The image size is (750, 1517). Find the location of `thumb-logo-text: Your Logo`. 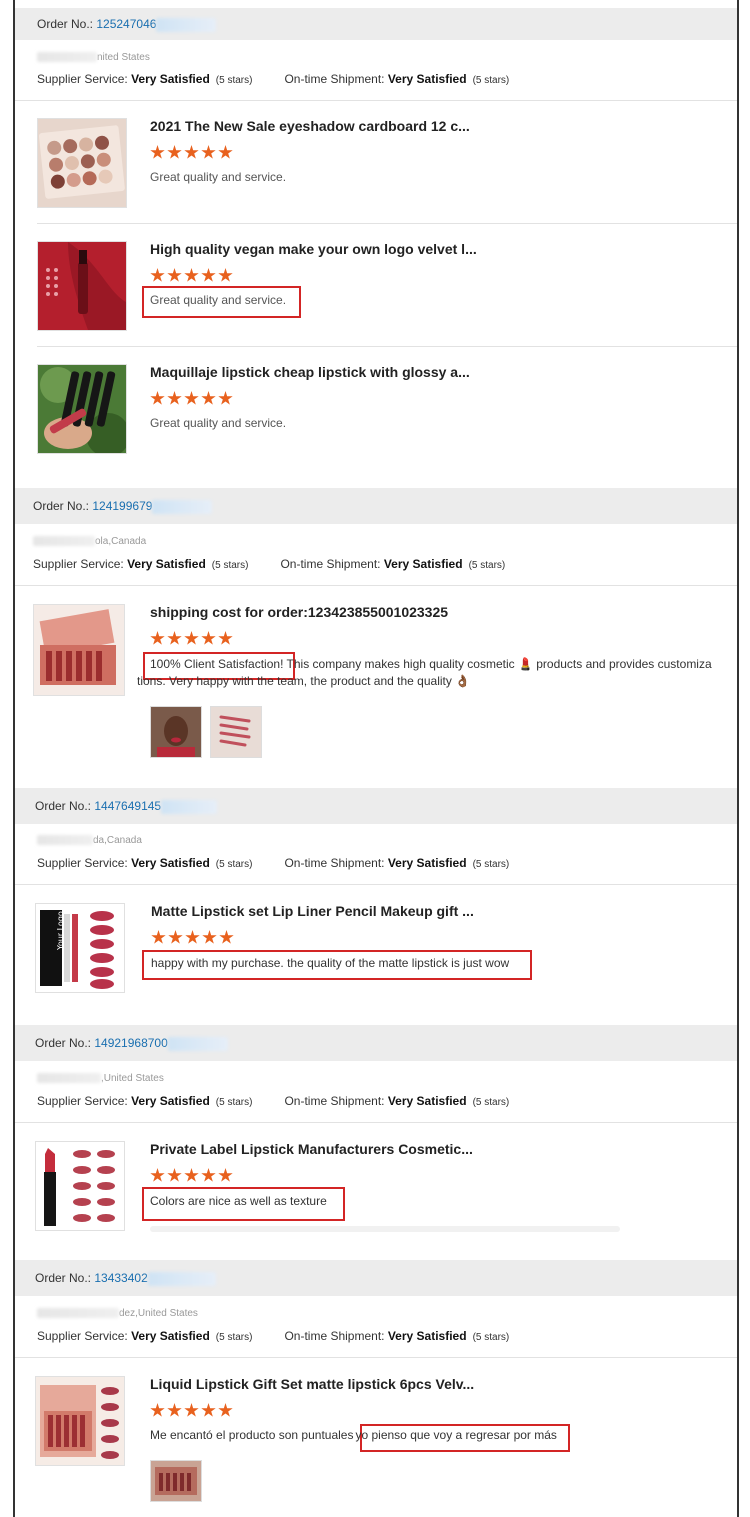

thumb-logo-text: Your Logo is located at coordinates (60, 931).